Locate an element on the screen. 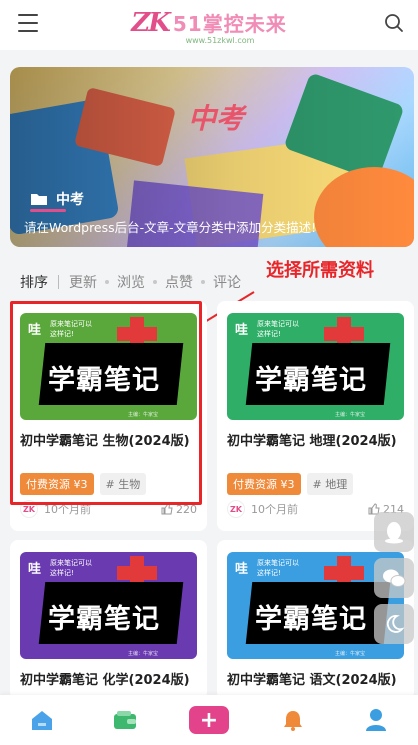 The height and width of the screenshot is (745, 418). nav-wallet is located at coordinates (125, 720).